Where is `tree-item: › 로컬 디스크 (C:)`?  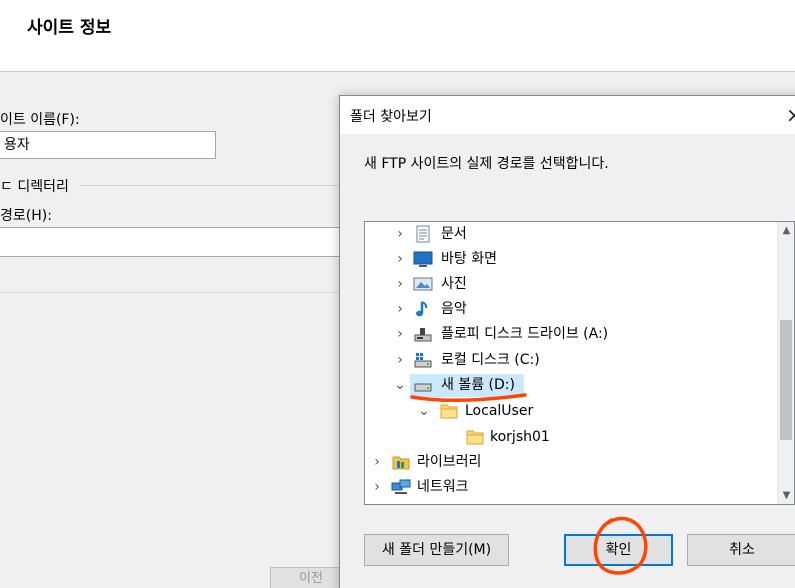
tree-item: › 로컬 디스크 (C:) is located at coordinates (568, 360).